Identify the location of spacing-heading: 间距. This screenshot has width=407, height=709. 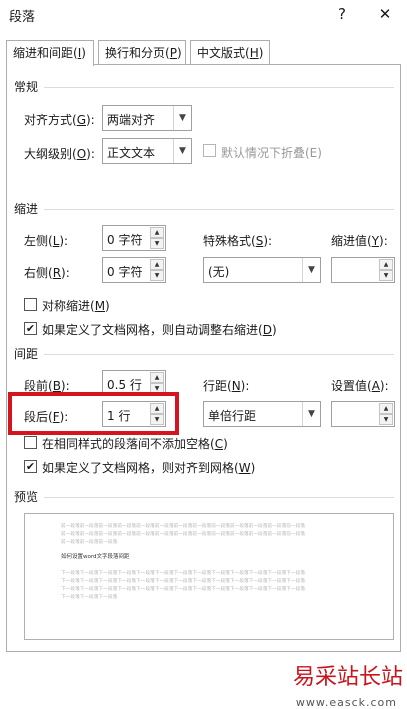
(26, 354).